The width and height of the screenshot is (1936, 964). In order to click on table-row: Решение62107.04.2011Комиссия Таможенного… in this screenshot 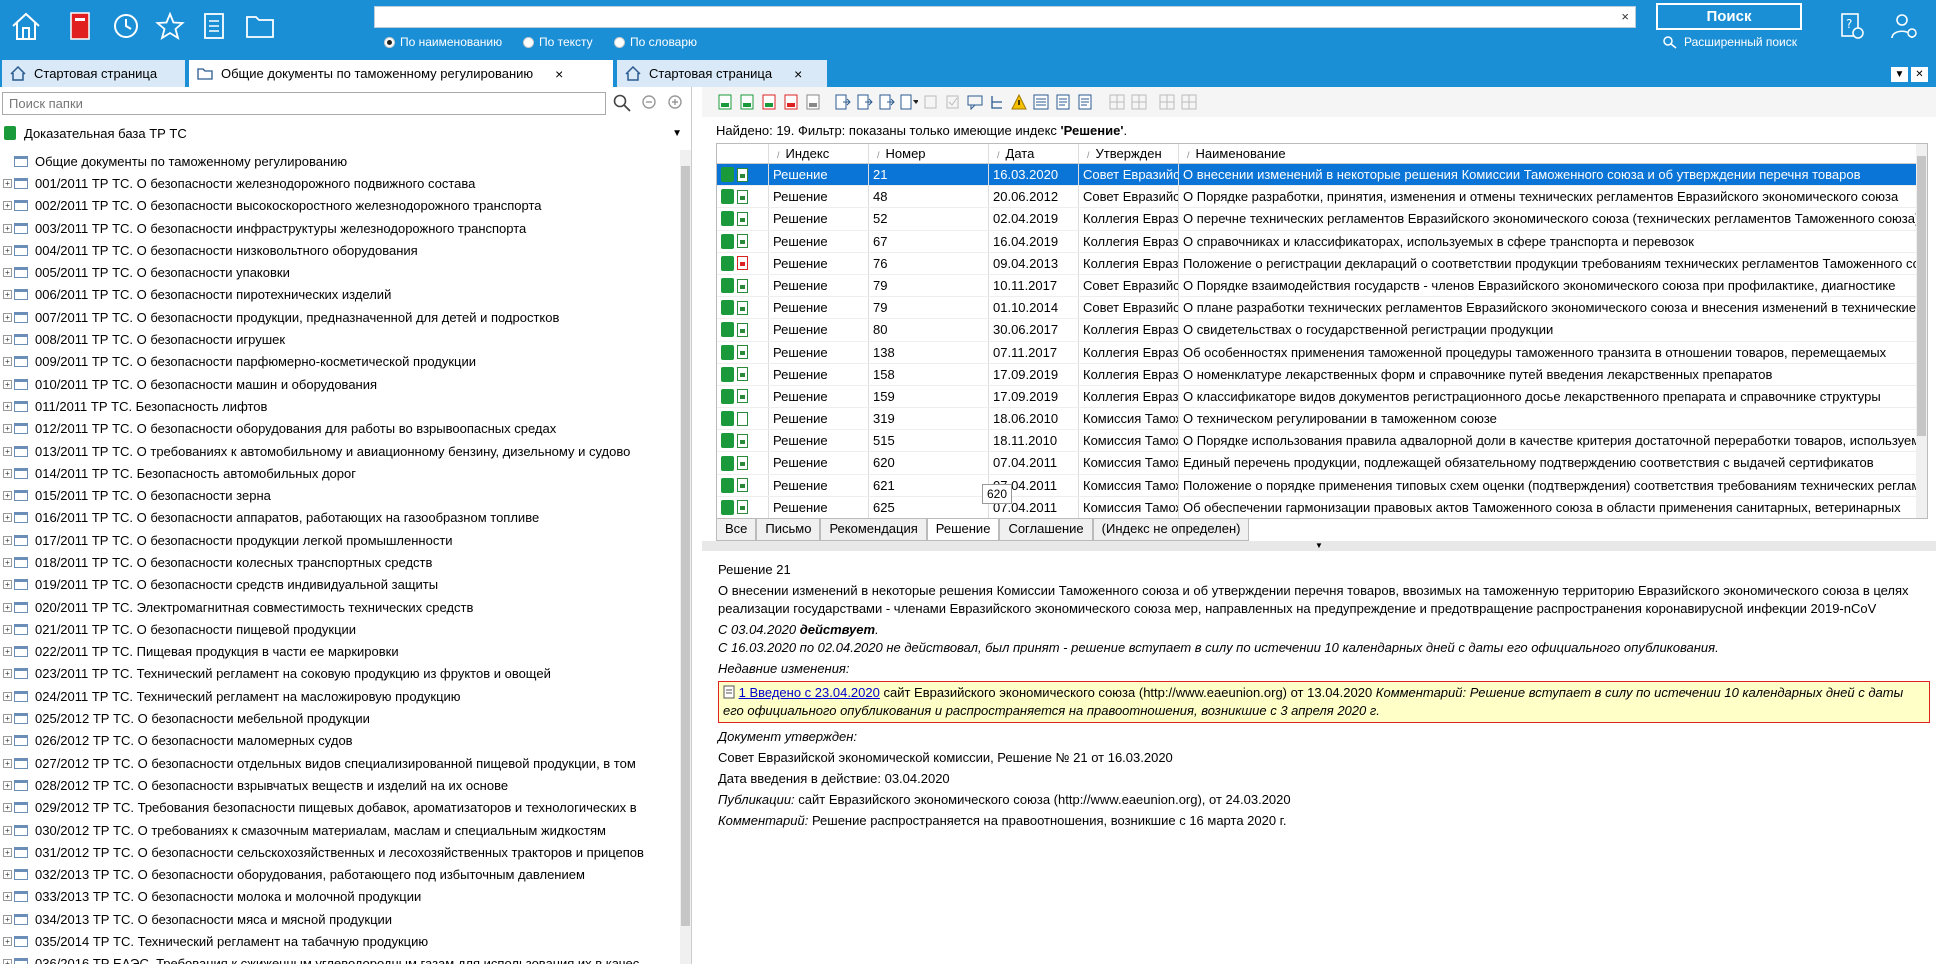, I will do `click(1322, 485)`.